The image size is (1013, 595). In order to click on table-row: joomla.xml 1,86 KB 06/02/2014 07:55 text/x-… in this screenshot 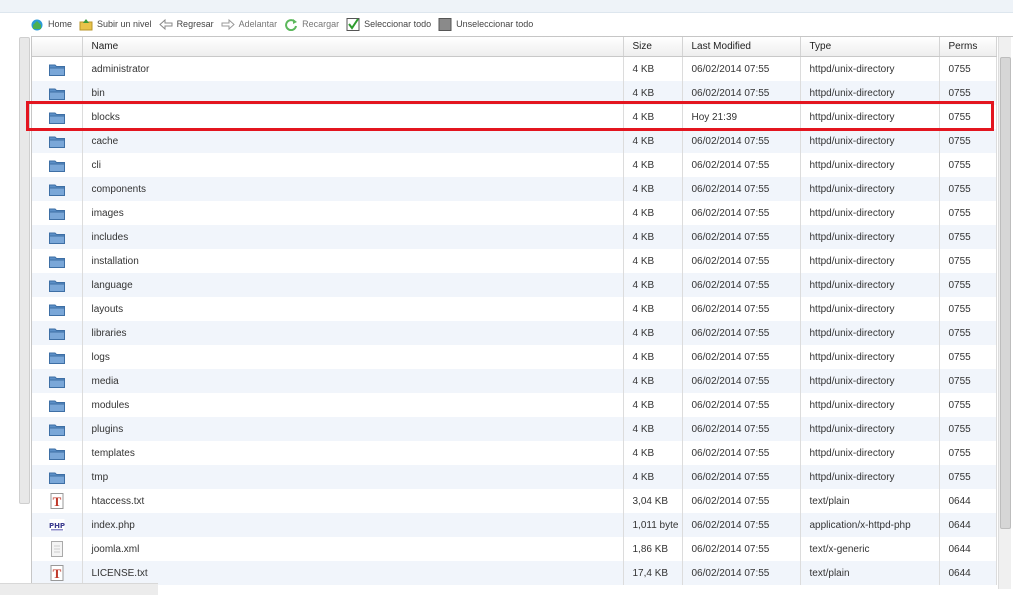, I will do `click(514, 549)`.